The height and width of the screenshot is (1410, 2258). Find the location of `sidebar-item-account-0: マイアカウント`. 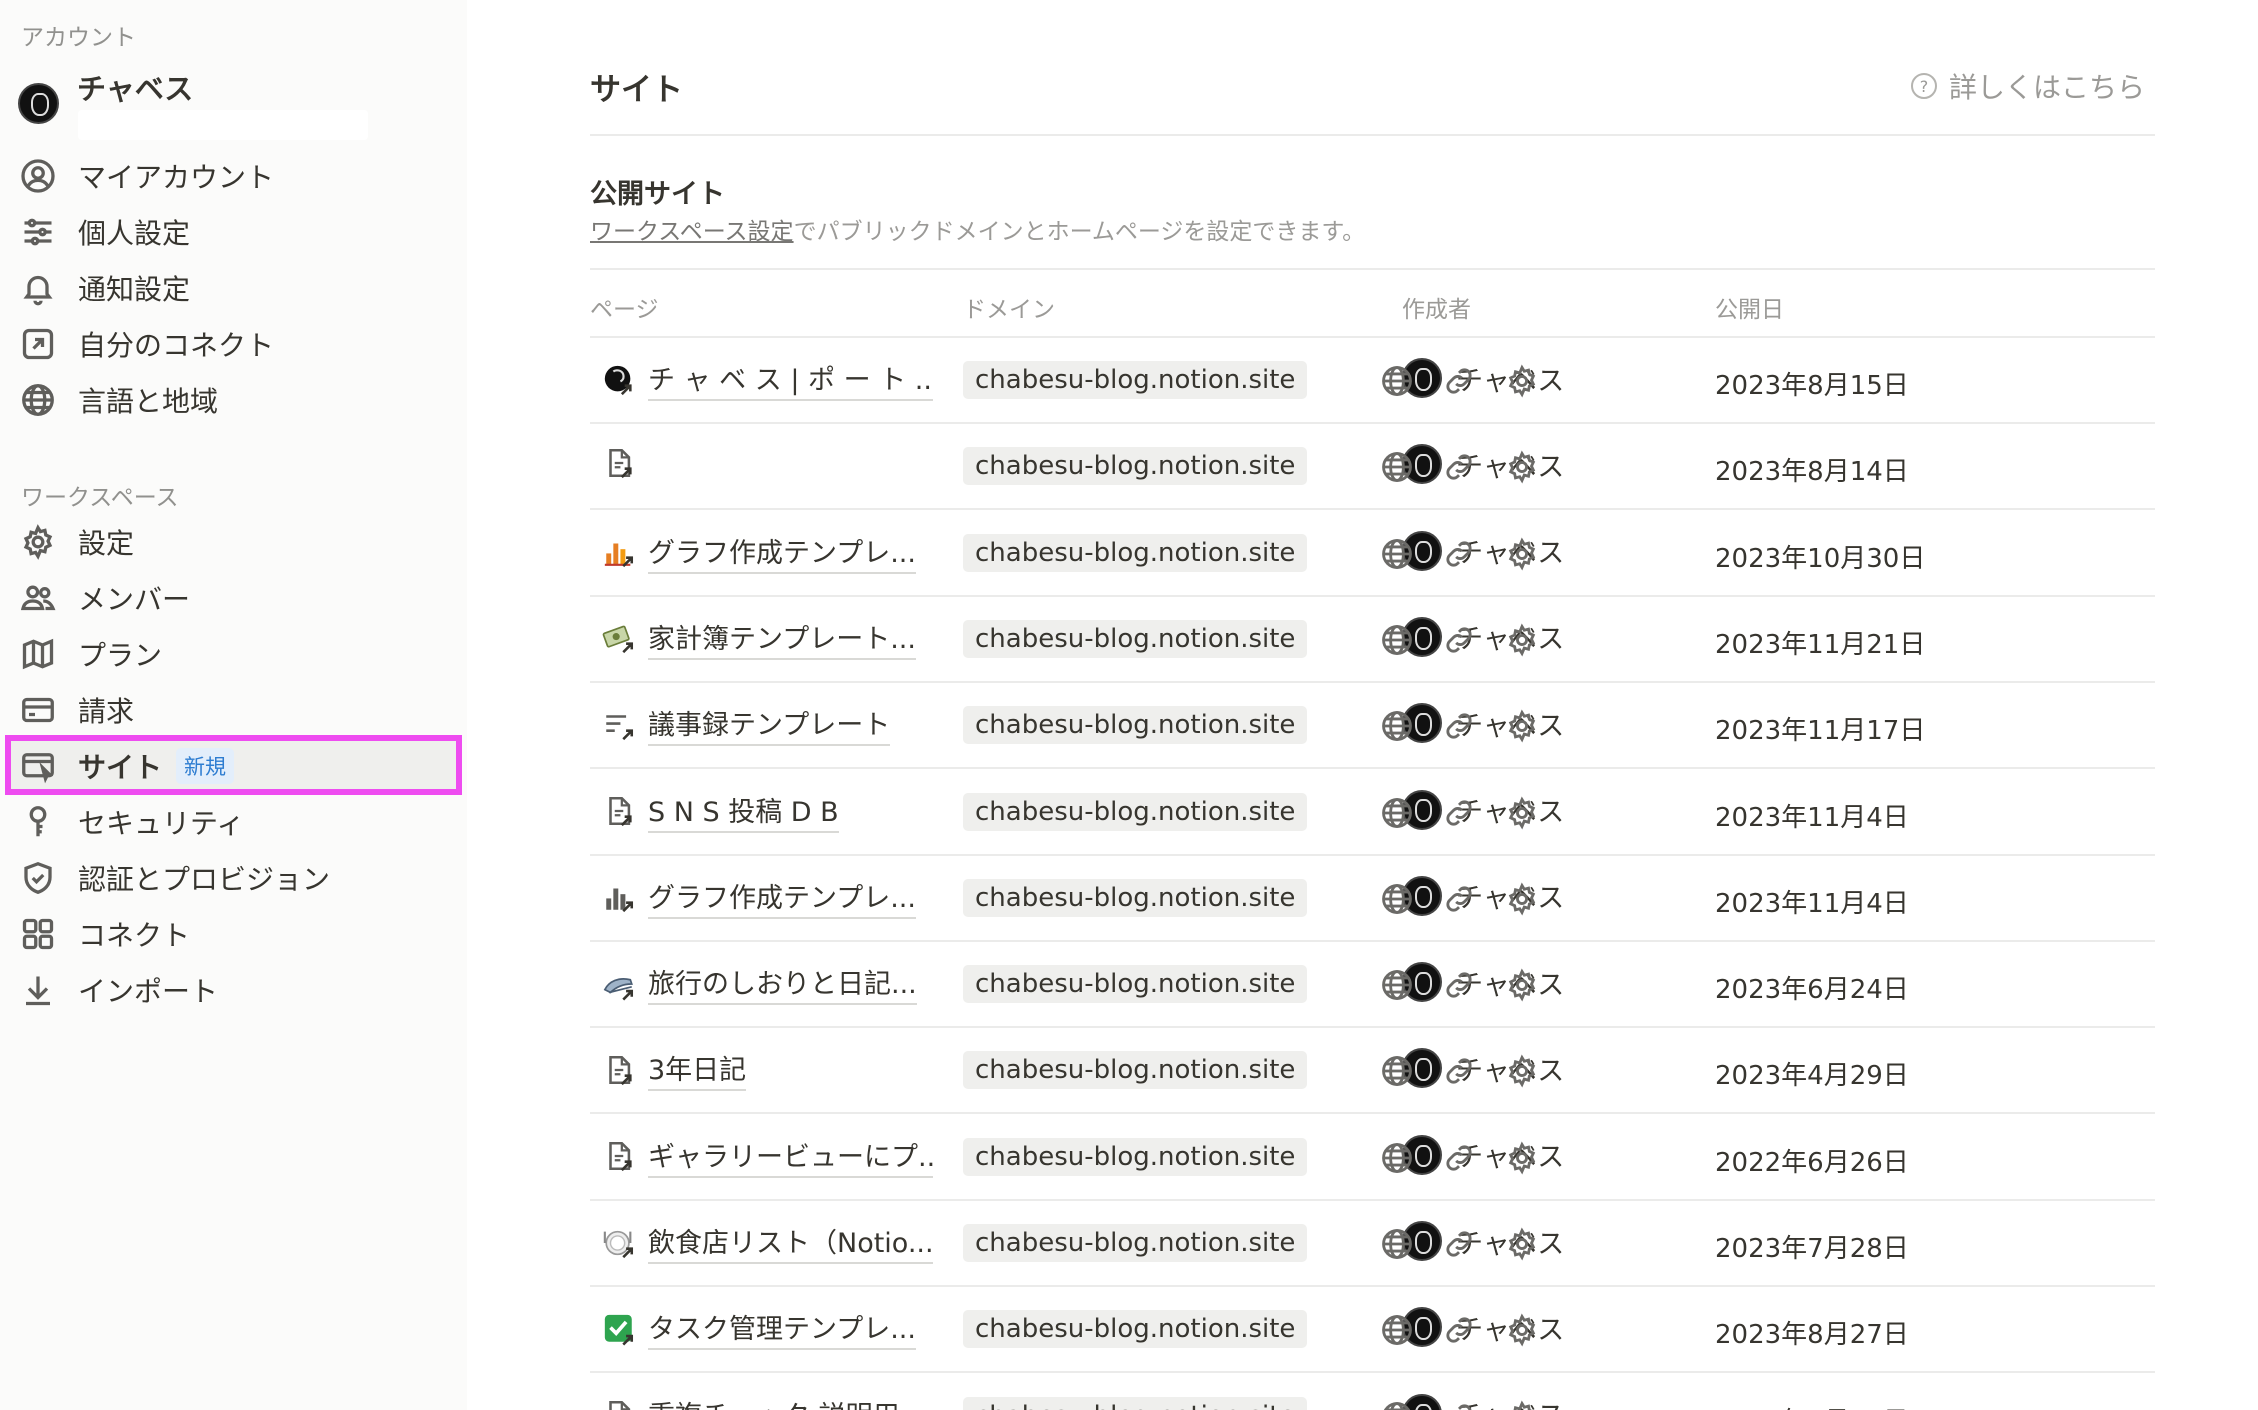

sidebar-item-account-0: マイアカウント is located at coordinates (238, 176).